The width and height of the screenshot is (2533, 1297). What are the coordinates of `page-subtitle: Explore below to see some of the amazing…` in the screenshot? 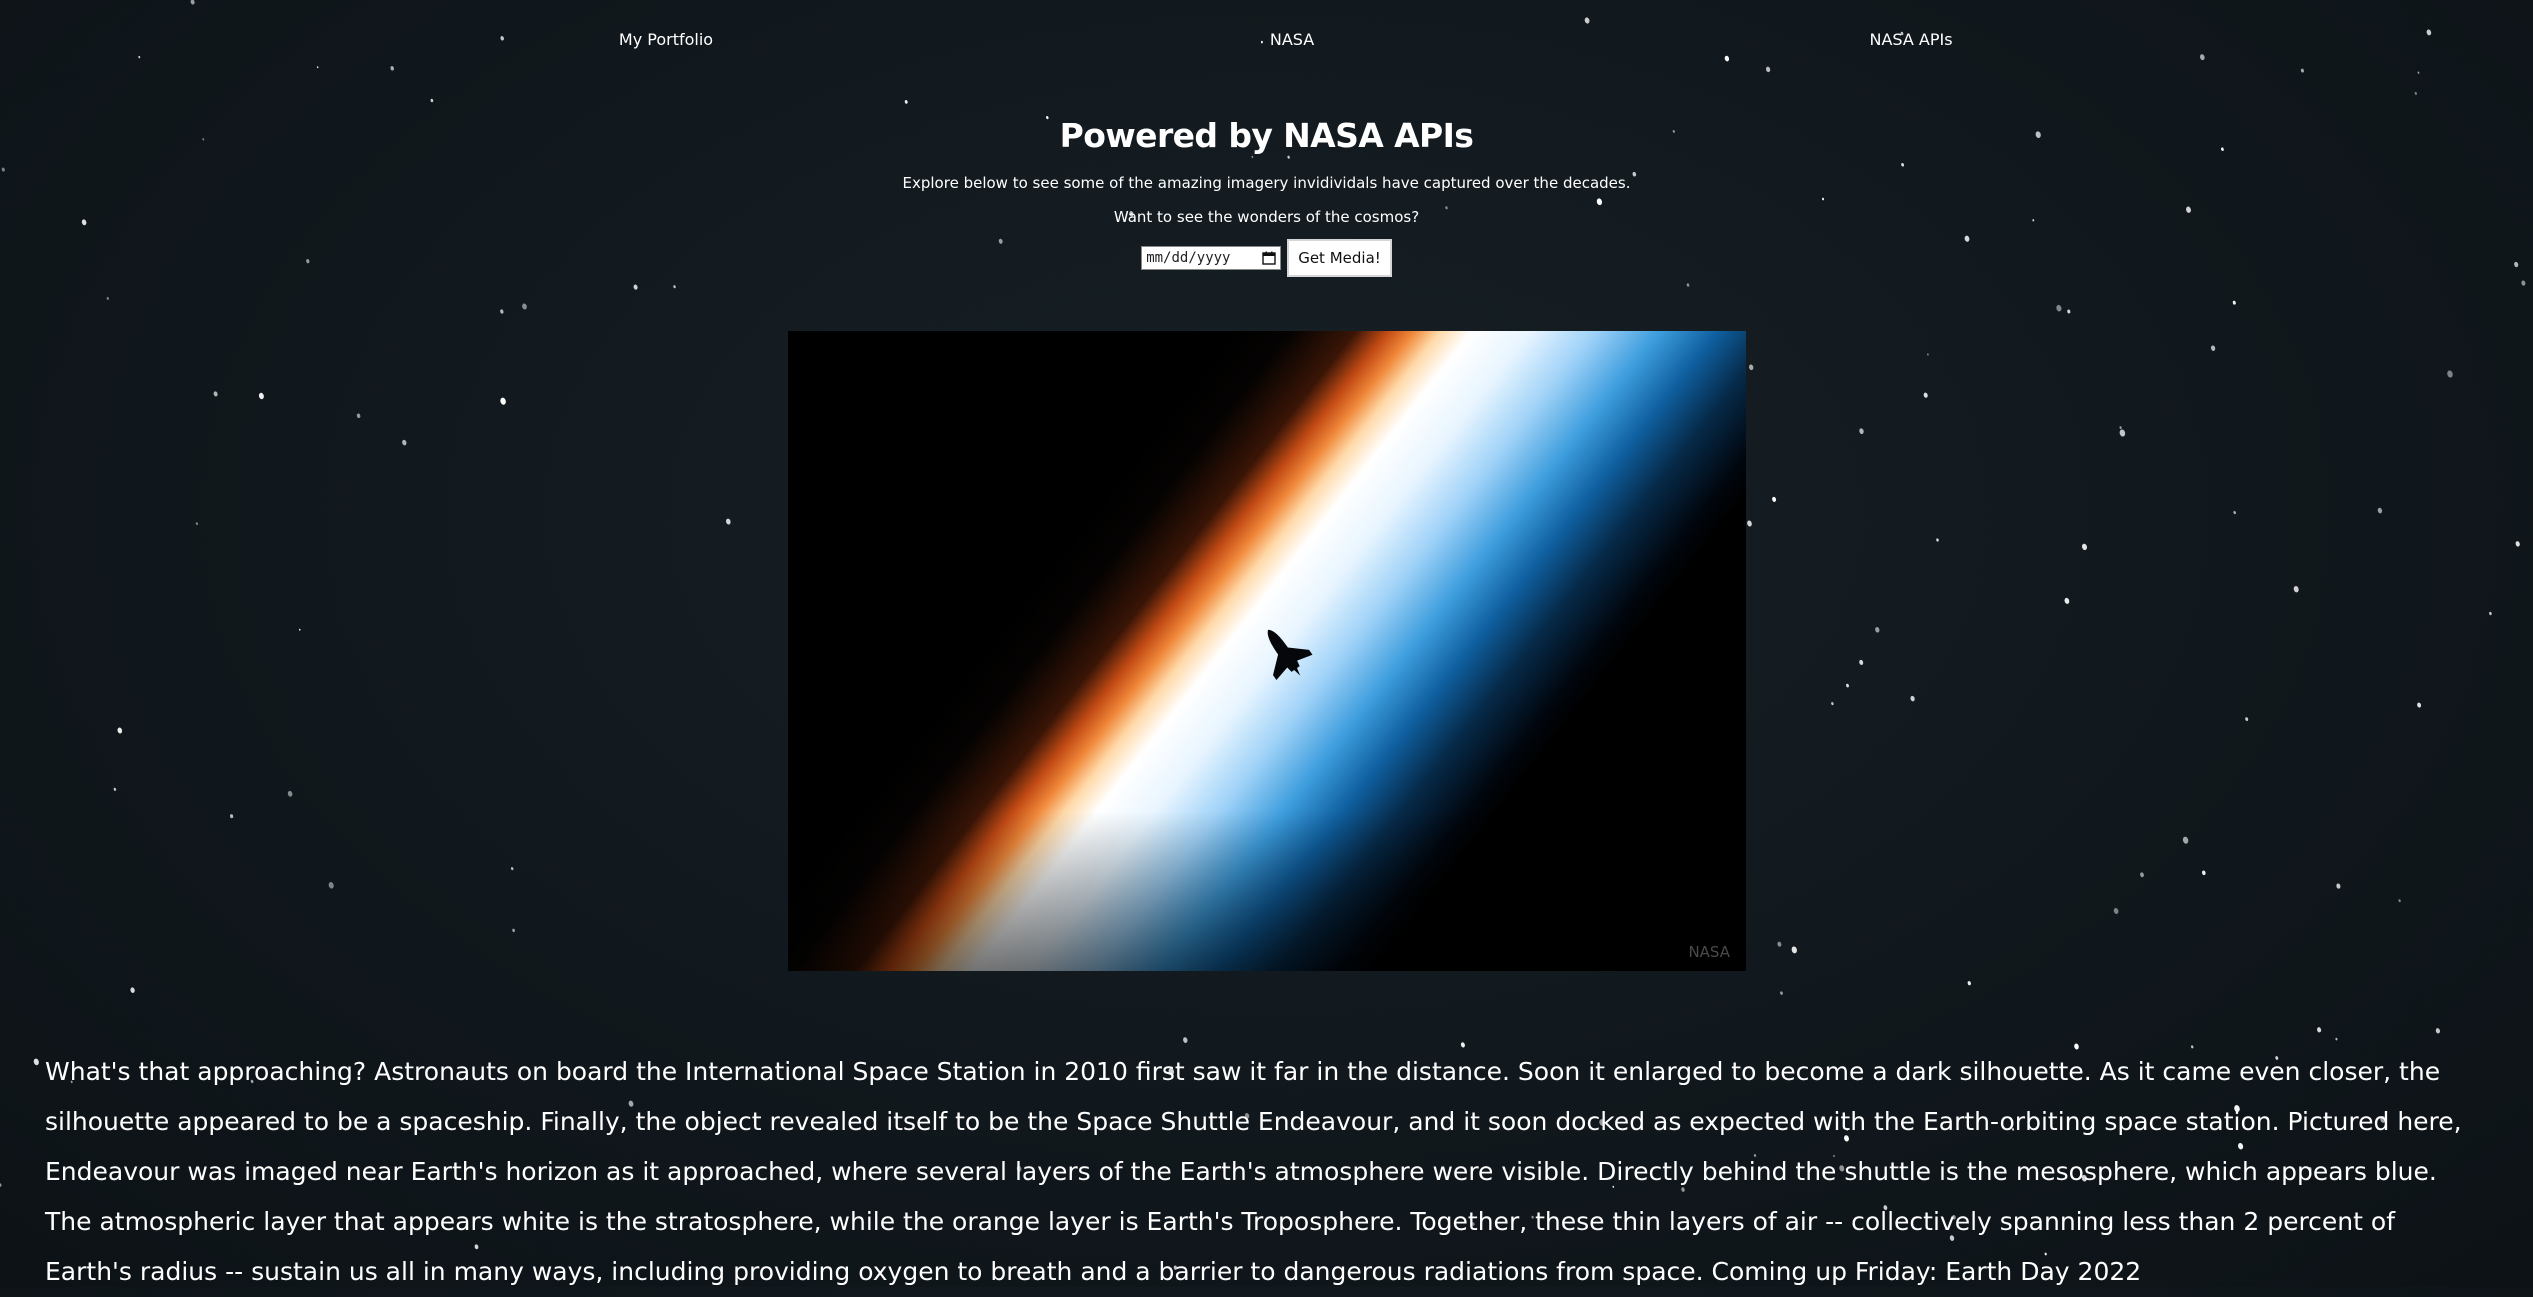 It's located at (1266, 183).